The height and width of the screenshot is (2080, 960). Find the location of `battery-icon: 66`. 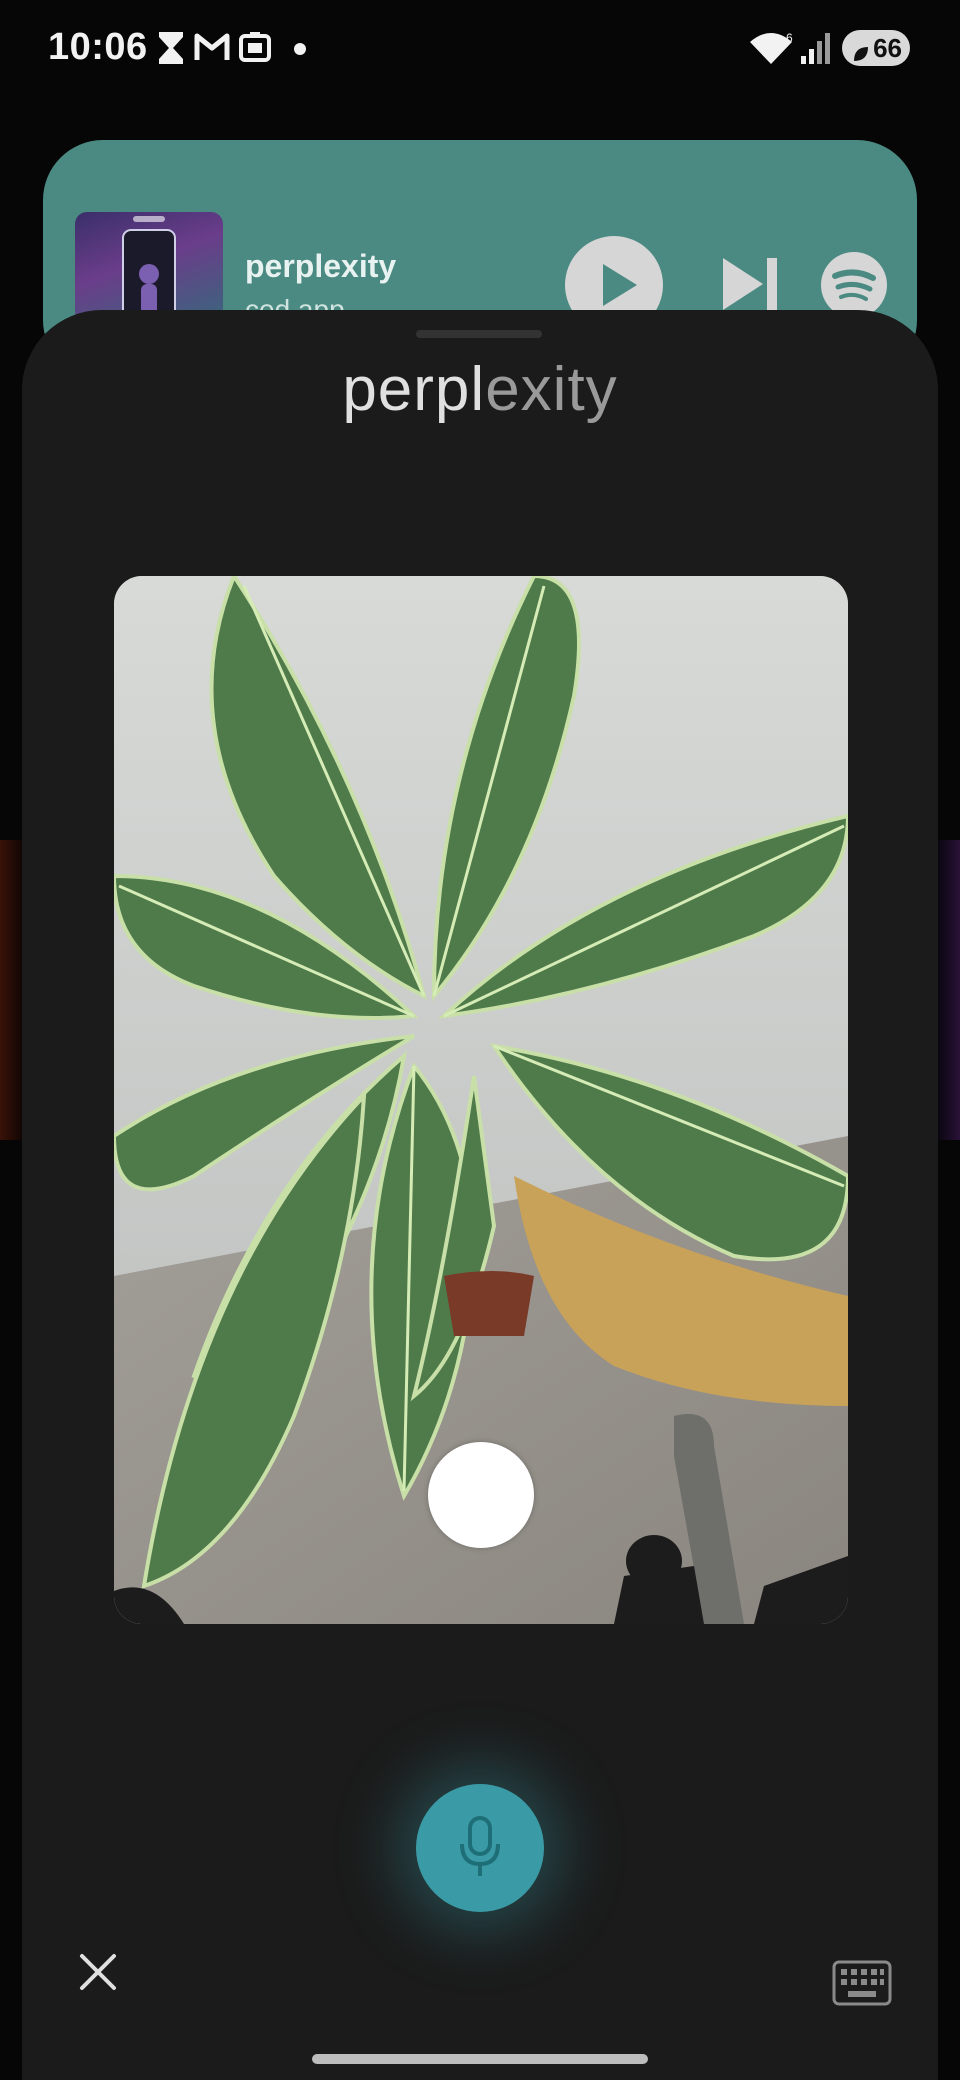

battery-icon: 66 is located at coordinates (876, 48).